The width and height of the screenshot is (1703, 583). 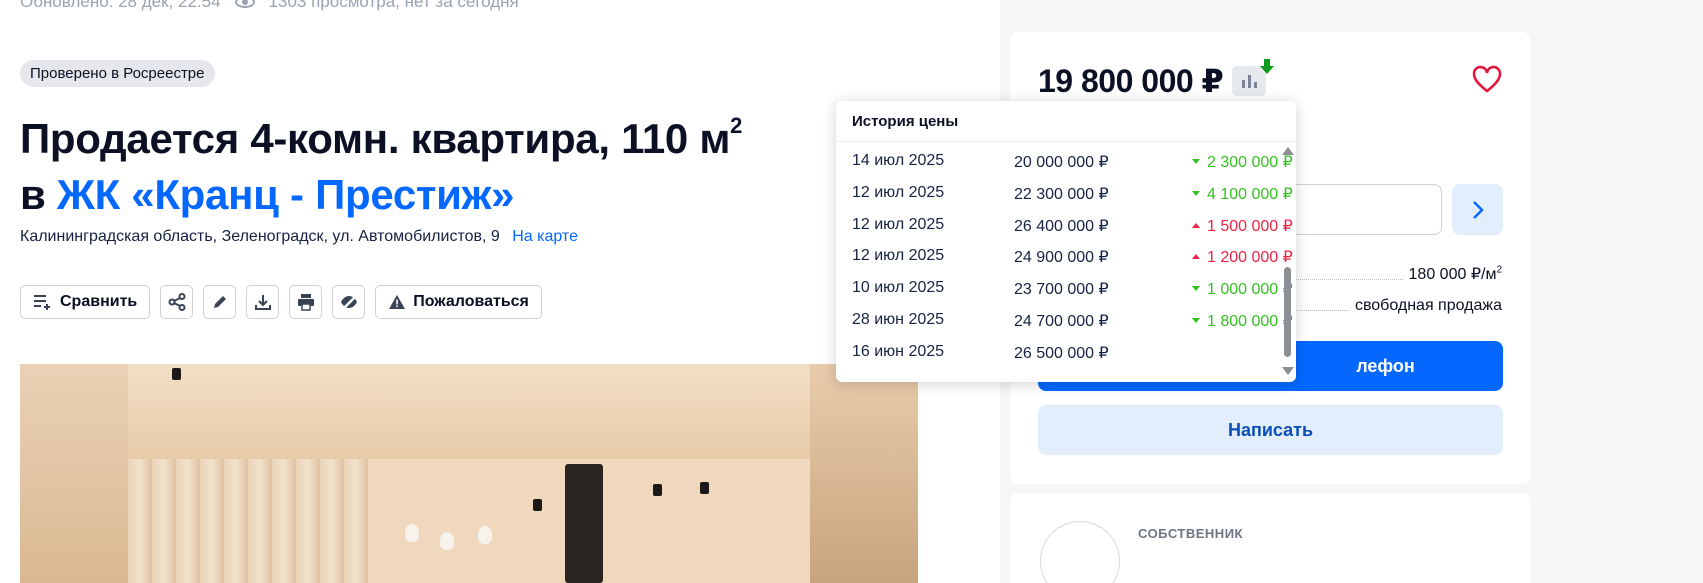 What do you see at coordinates (1250, 194) in the screenshot?
I see `history-change-value: 4 100 000 ₽` at bounding box center [1250, 194].